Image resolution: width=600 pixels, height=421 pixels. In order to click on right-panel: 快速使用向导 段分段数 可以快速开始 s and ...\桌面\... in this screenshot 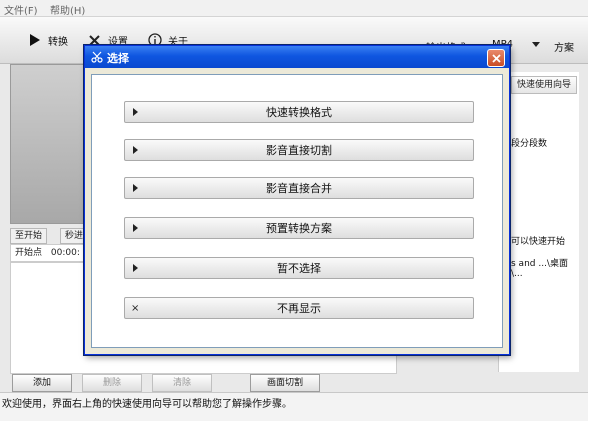, I will do `click(538, 222)`.